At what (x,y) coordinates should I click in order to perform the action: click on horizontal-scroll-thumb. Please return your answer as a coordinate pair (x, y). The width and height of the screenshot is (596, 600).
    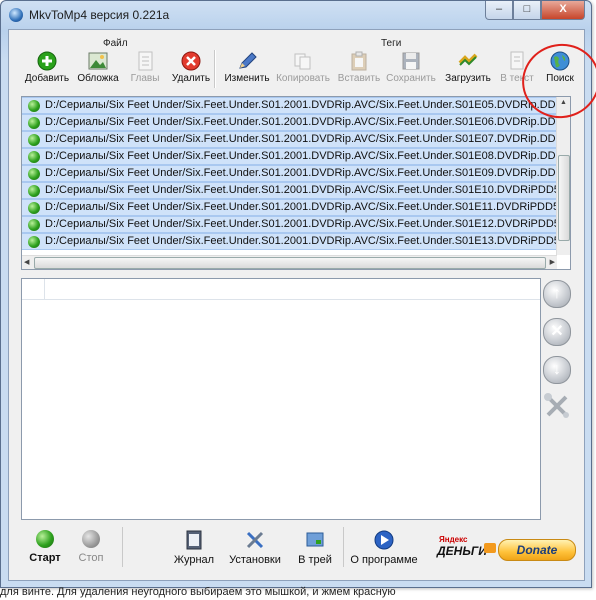
    Looking at the image, I should click on (290, 263).